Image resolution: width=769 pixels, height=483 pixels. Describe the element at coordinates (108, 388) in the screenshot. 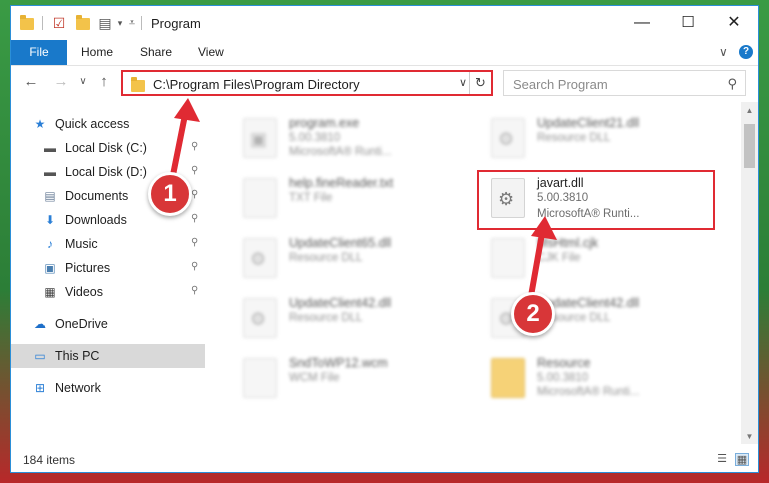

I see `sidebar-item-network: ⊞ Network` at that location.